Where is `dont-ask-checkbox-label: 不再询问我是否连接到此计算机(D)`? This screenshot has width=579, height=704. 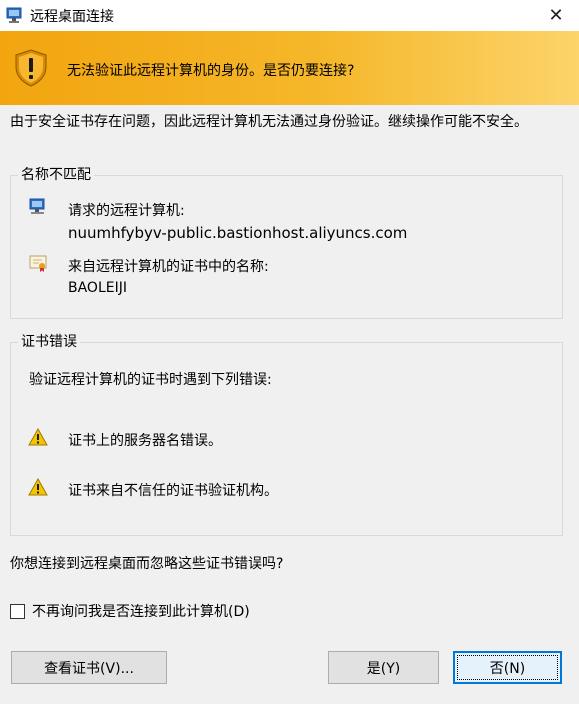
dont-ask-checkbox-label: 不再询问我是否连接到此计算机(D) is located at coordinates (141, 611).